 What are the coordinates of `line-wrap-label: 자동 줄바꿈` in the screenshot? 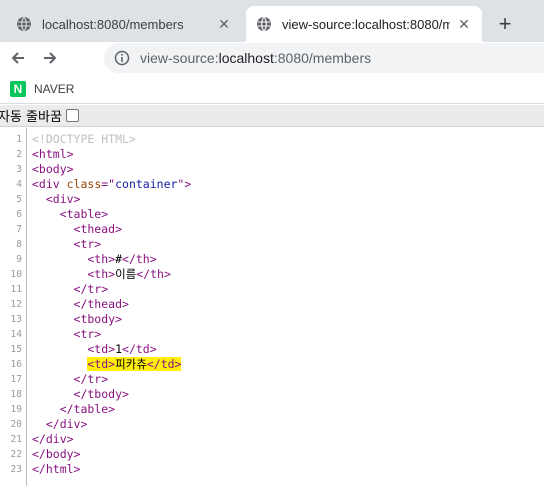 It's located at (31, 117).